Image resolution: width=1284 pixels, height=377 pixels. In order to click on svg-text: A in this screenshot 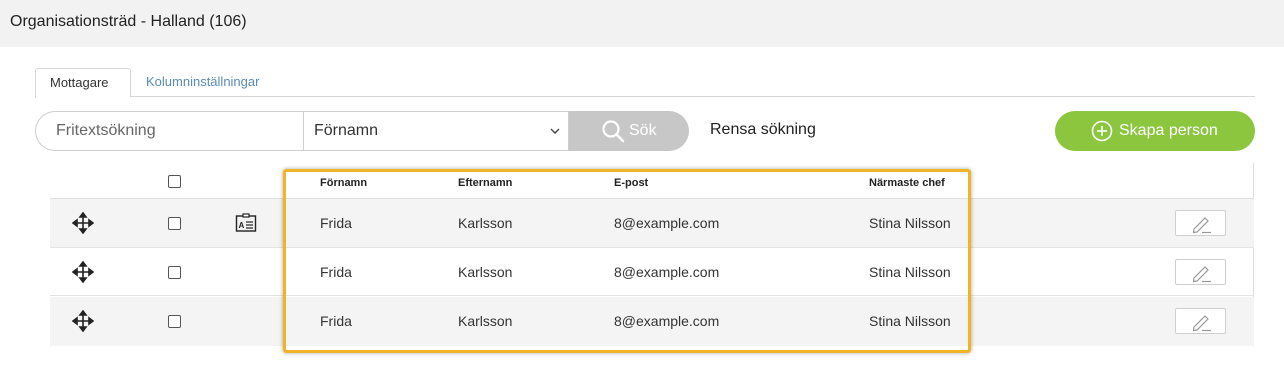, I will do `click(242, 225)`.